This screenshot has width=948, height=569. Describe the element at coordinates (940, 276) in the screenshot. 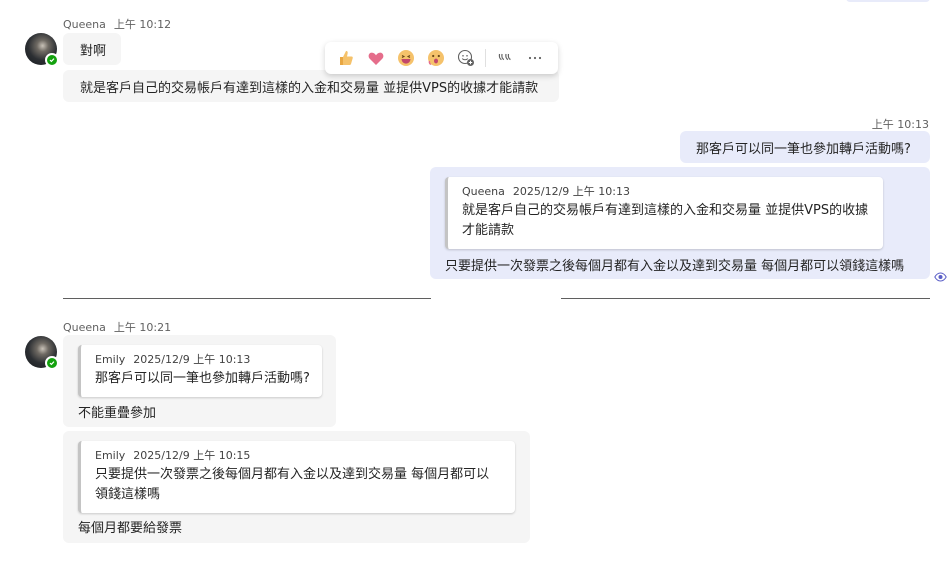

I see `read-receipt-eye-icon` at that location.